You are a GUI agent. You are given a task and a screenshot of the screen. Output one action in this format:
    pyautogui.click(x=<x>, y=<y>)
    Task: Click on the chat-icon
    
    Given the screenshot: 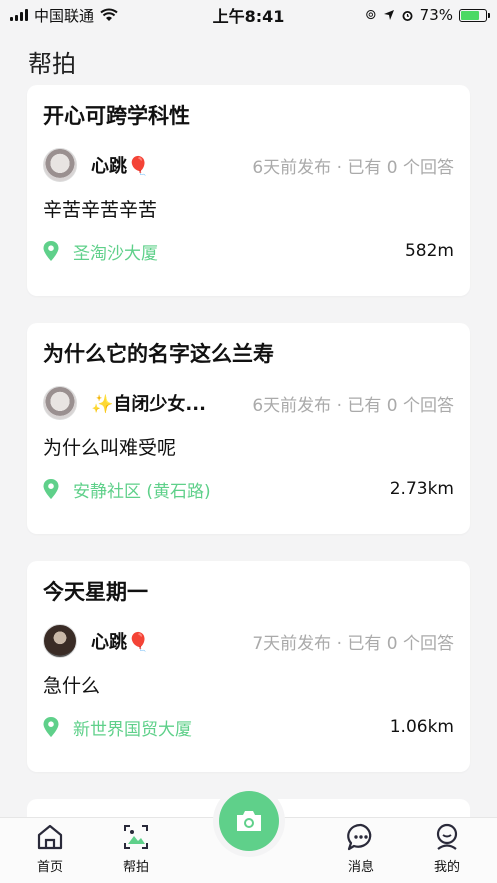 What is the action you would take?
    pyautogui.click(x=359, y=837)
    